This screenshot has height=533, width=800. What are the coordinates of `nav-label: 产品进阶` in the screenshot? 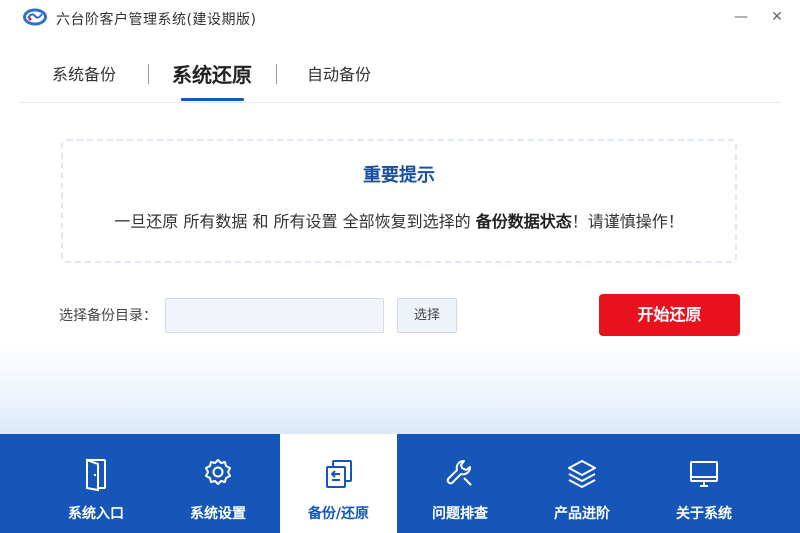 It's located at (582, 514).